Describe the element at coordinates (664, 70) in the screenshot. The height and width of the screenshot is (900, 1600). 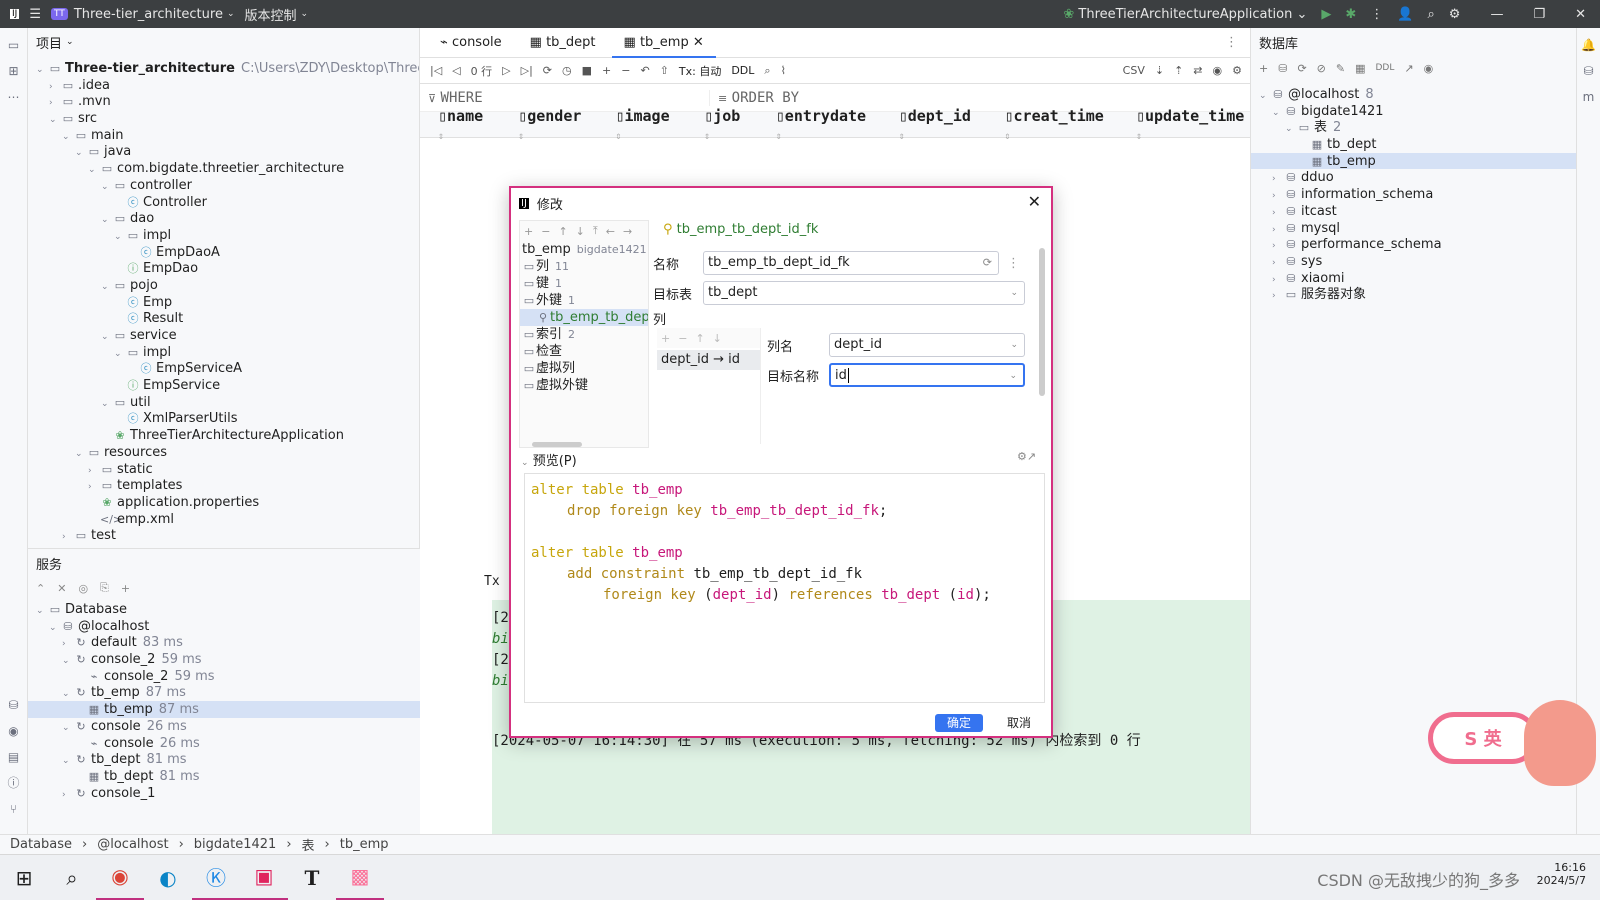
I see `submit-icon: ⇧` at that location.